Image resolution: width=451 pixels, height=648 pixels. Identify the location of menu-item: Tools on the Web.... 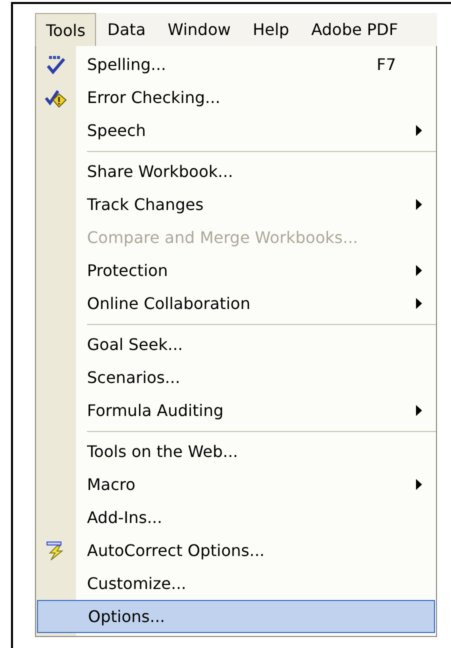
(236, 451).